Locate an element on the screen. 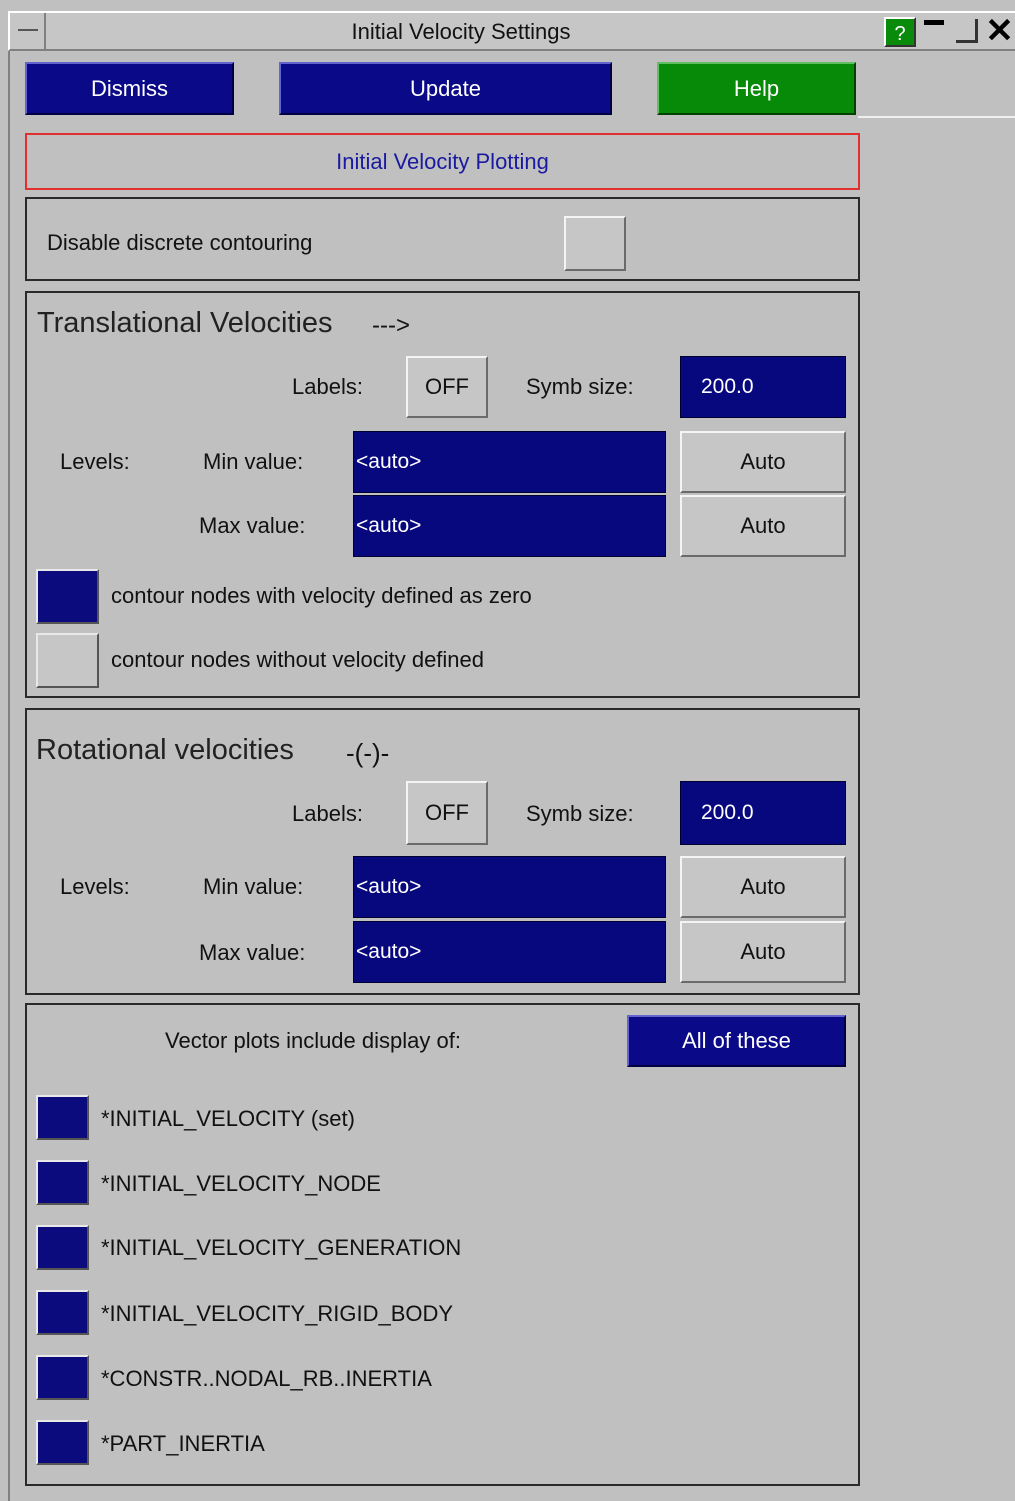  window-menu-button is located at coordinates (28, 31).